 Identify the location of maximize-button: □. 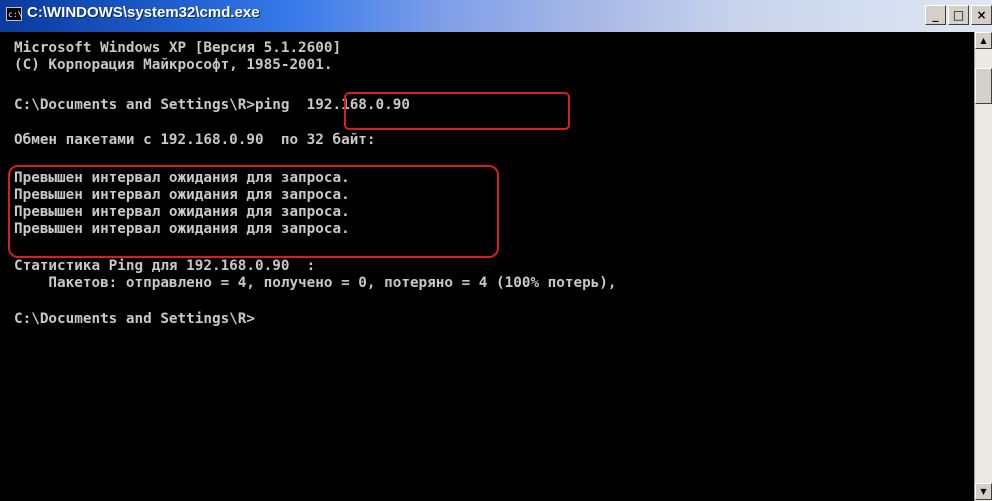
(958, 15).